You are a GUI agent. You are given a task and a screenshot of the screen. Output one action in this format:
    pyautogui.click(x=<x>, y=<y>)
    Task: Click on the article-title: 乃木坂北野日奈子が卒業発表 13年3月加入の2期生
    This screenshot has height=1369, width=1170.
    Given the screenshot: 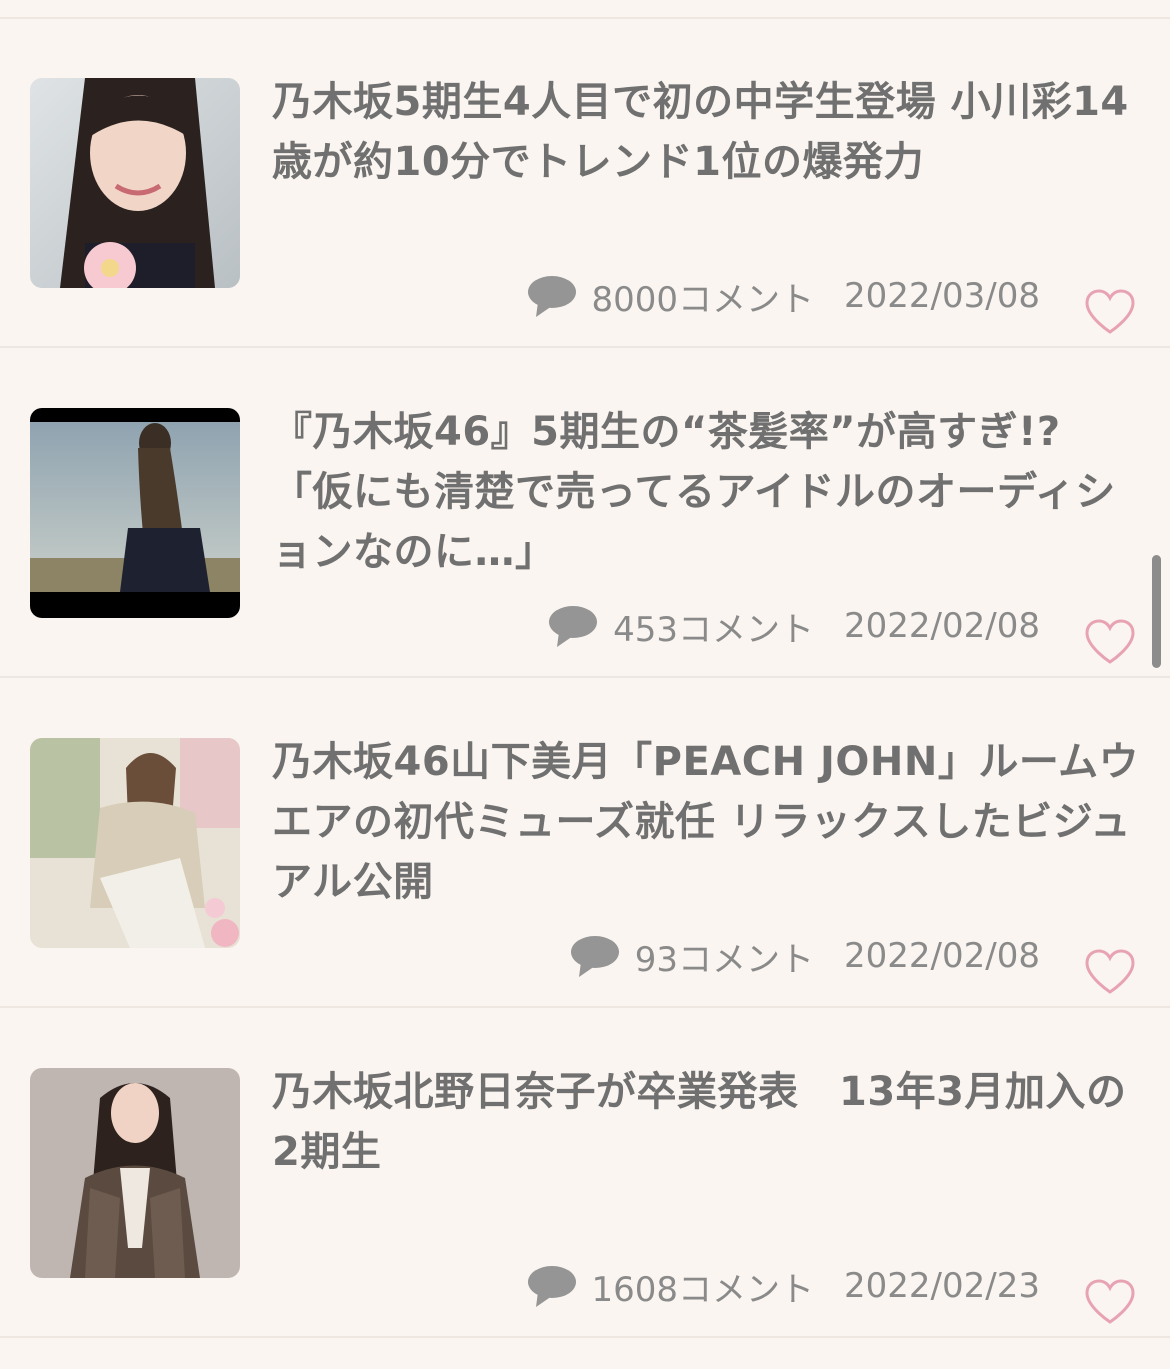 What is the action you would take?
    pyautogui.click(x=706, y=1122)
    